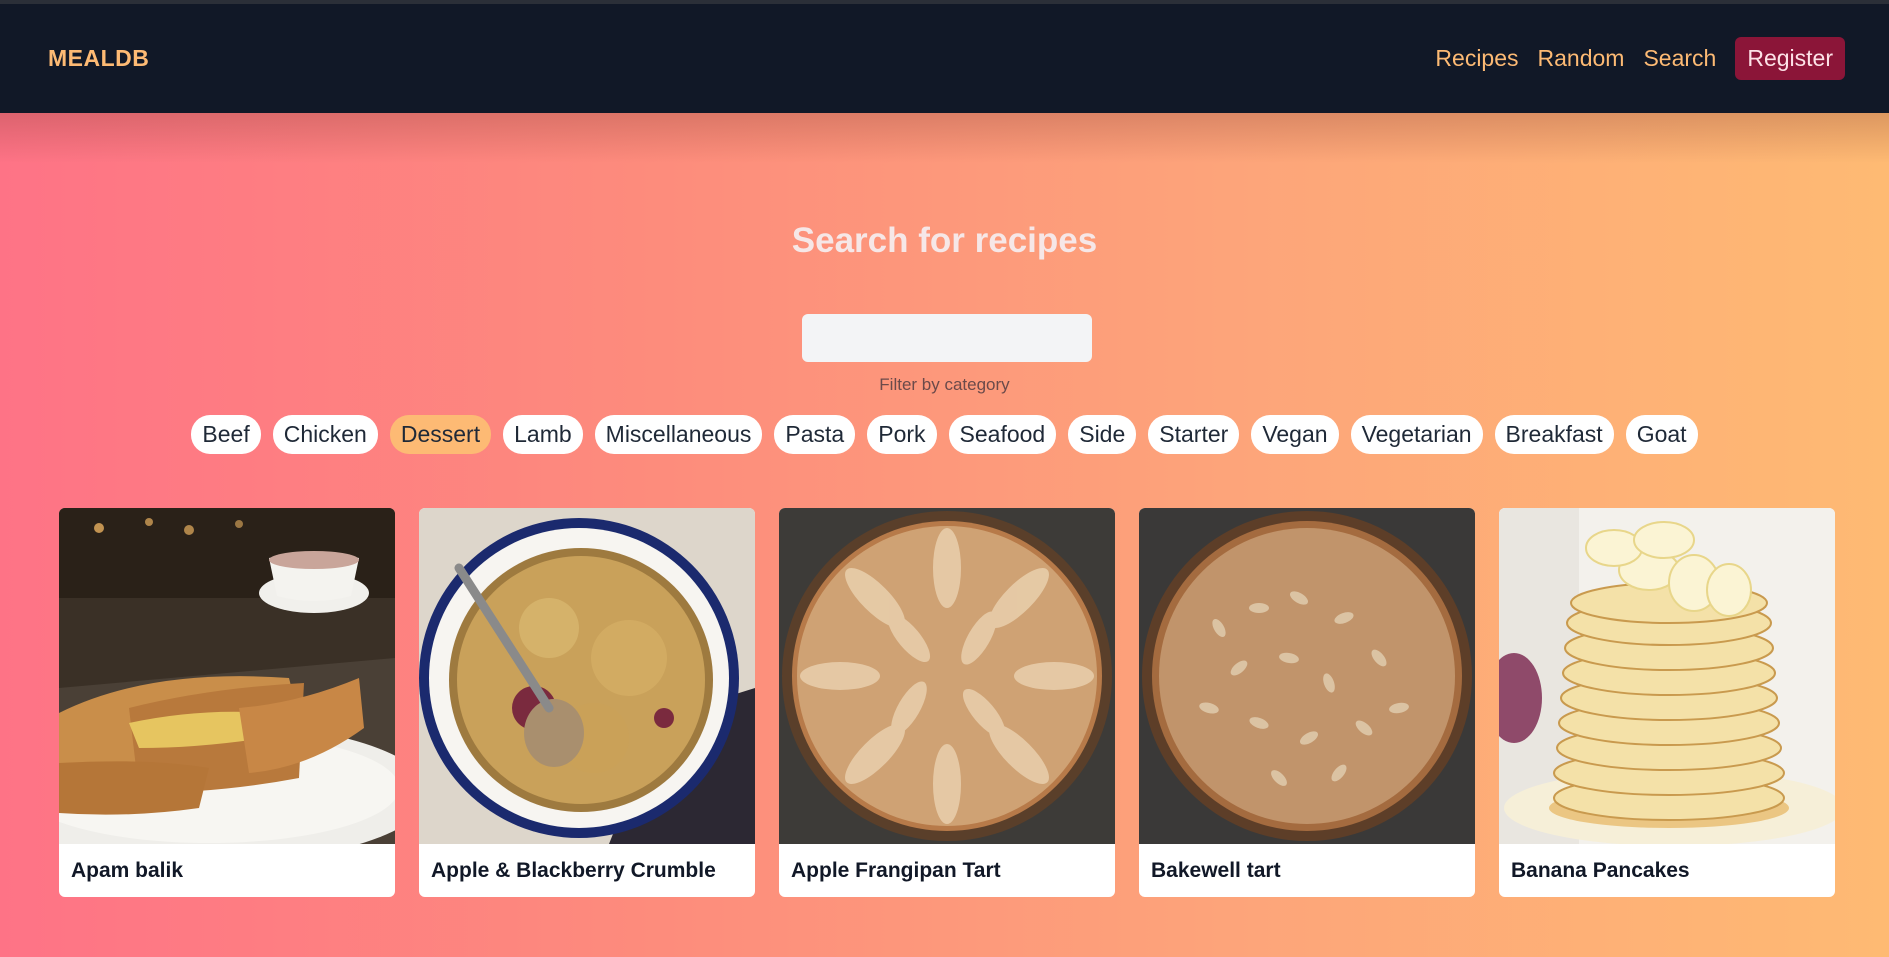 The width and height of the screenshot is (1889, 957). I want to click on nav-link-search: Search, so click(1679, 58).